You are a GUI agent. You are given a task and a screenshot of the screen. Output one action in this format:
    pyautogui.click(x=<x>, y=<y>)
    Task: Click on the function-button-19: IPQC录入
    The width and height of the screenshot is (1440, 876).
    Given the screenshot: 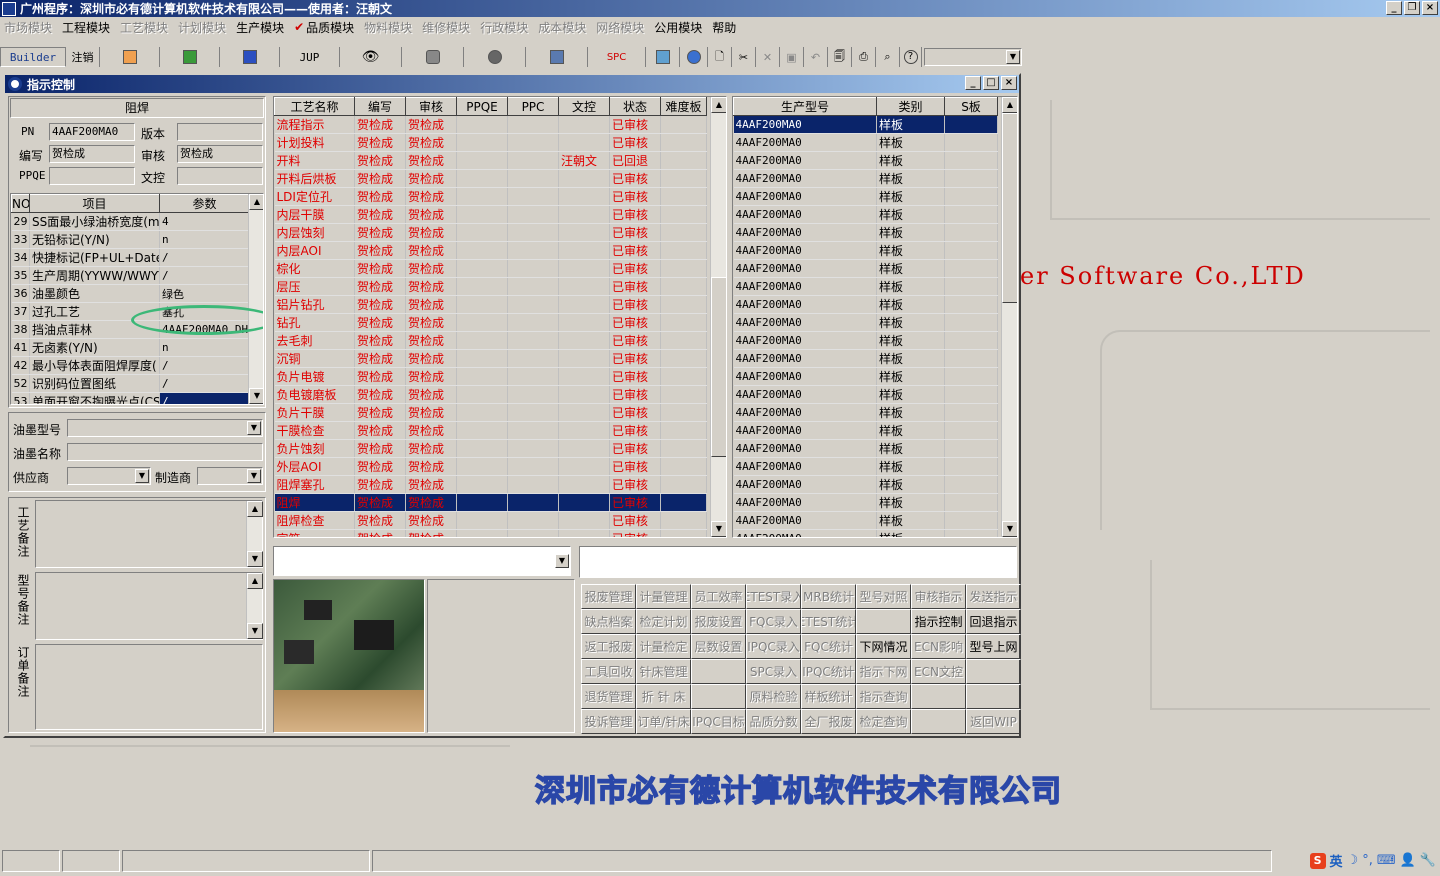 What is the action you would take?
    pyautogui.click(x=773, y=646)
    